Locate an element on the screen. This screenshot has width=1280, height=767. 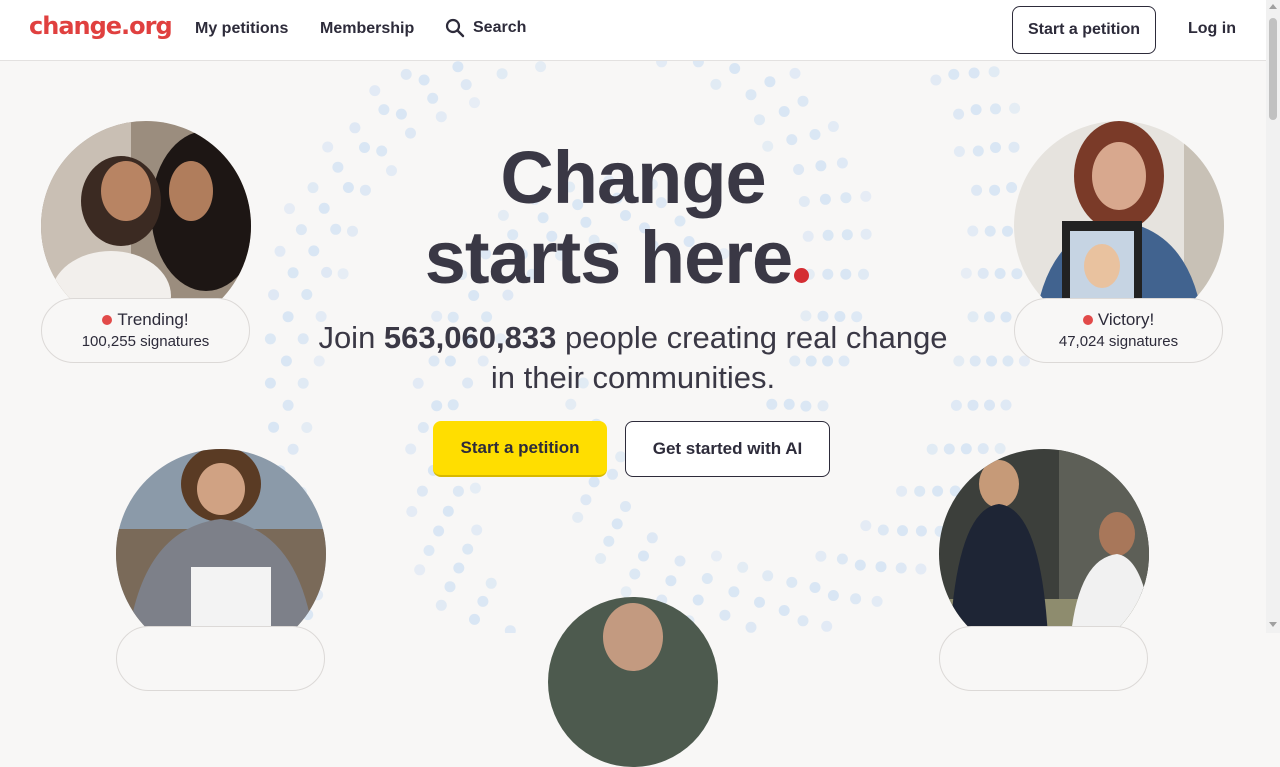
header-start-petition-button: Start a petition is located at coordinates (1084, 30).